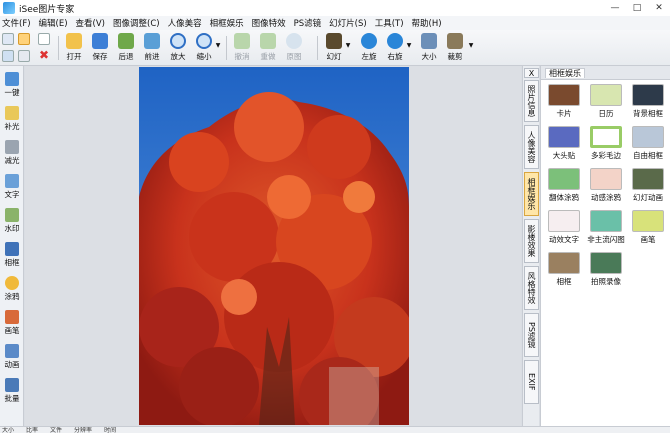 The height and width of the screenshot is (433, 670). Describe the element at coordinates (605, 73) in the screenshot. I see `panel-header: 相框娱乐` at that location.